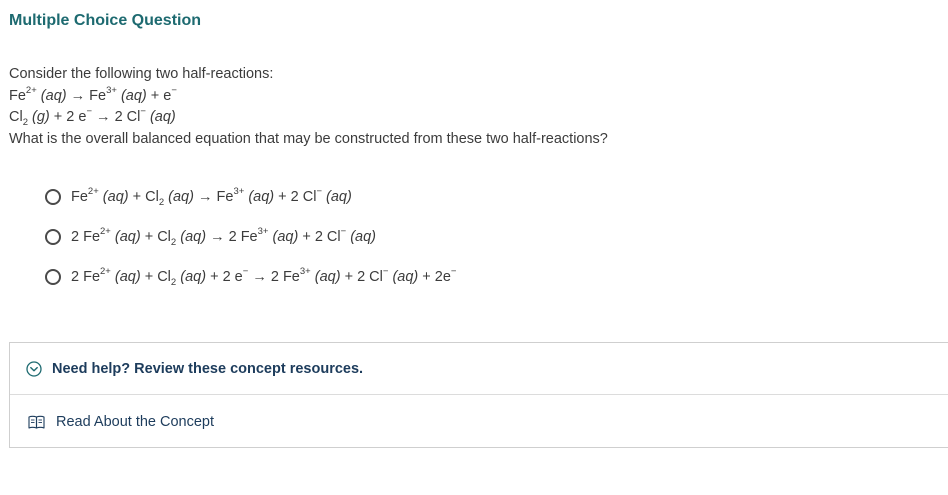 The image size is (948, 495). Describe the element at coordinates (105, 20) in the screenshot. I see `question-type-title: Multiple Choice Question` at that location.